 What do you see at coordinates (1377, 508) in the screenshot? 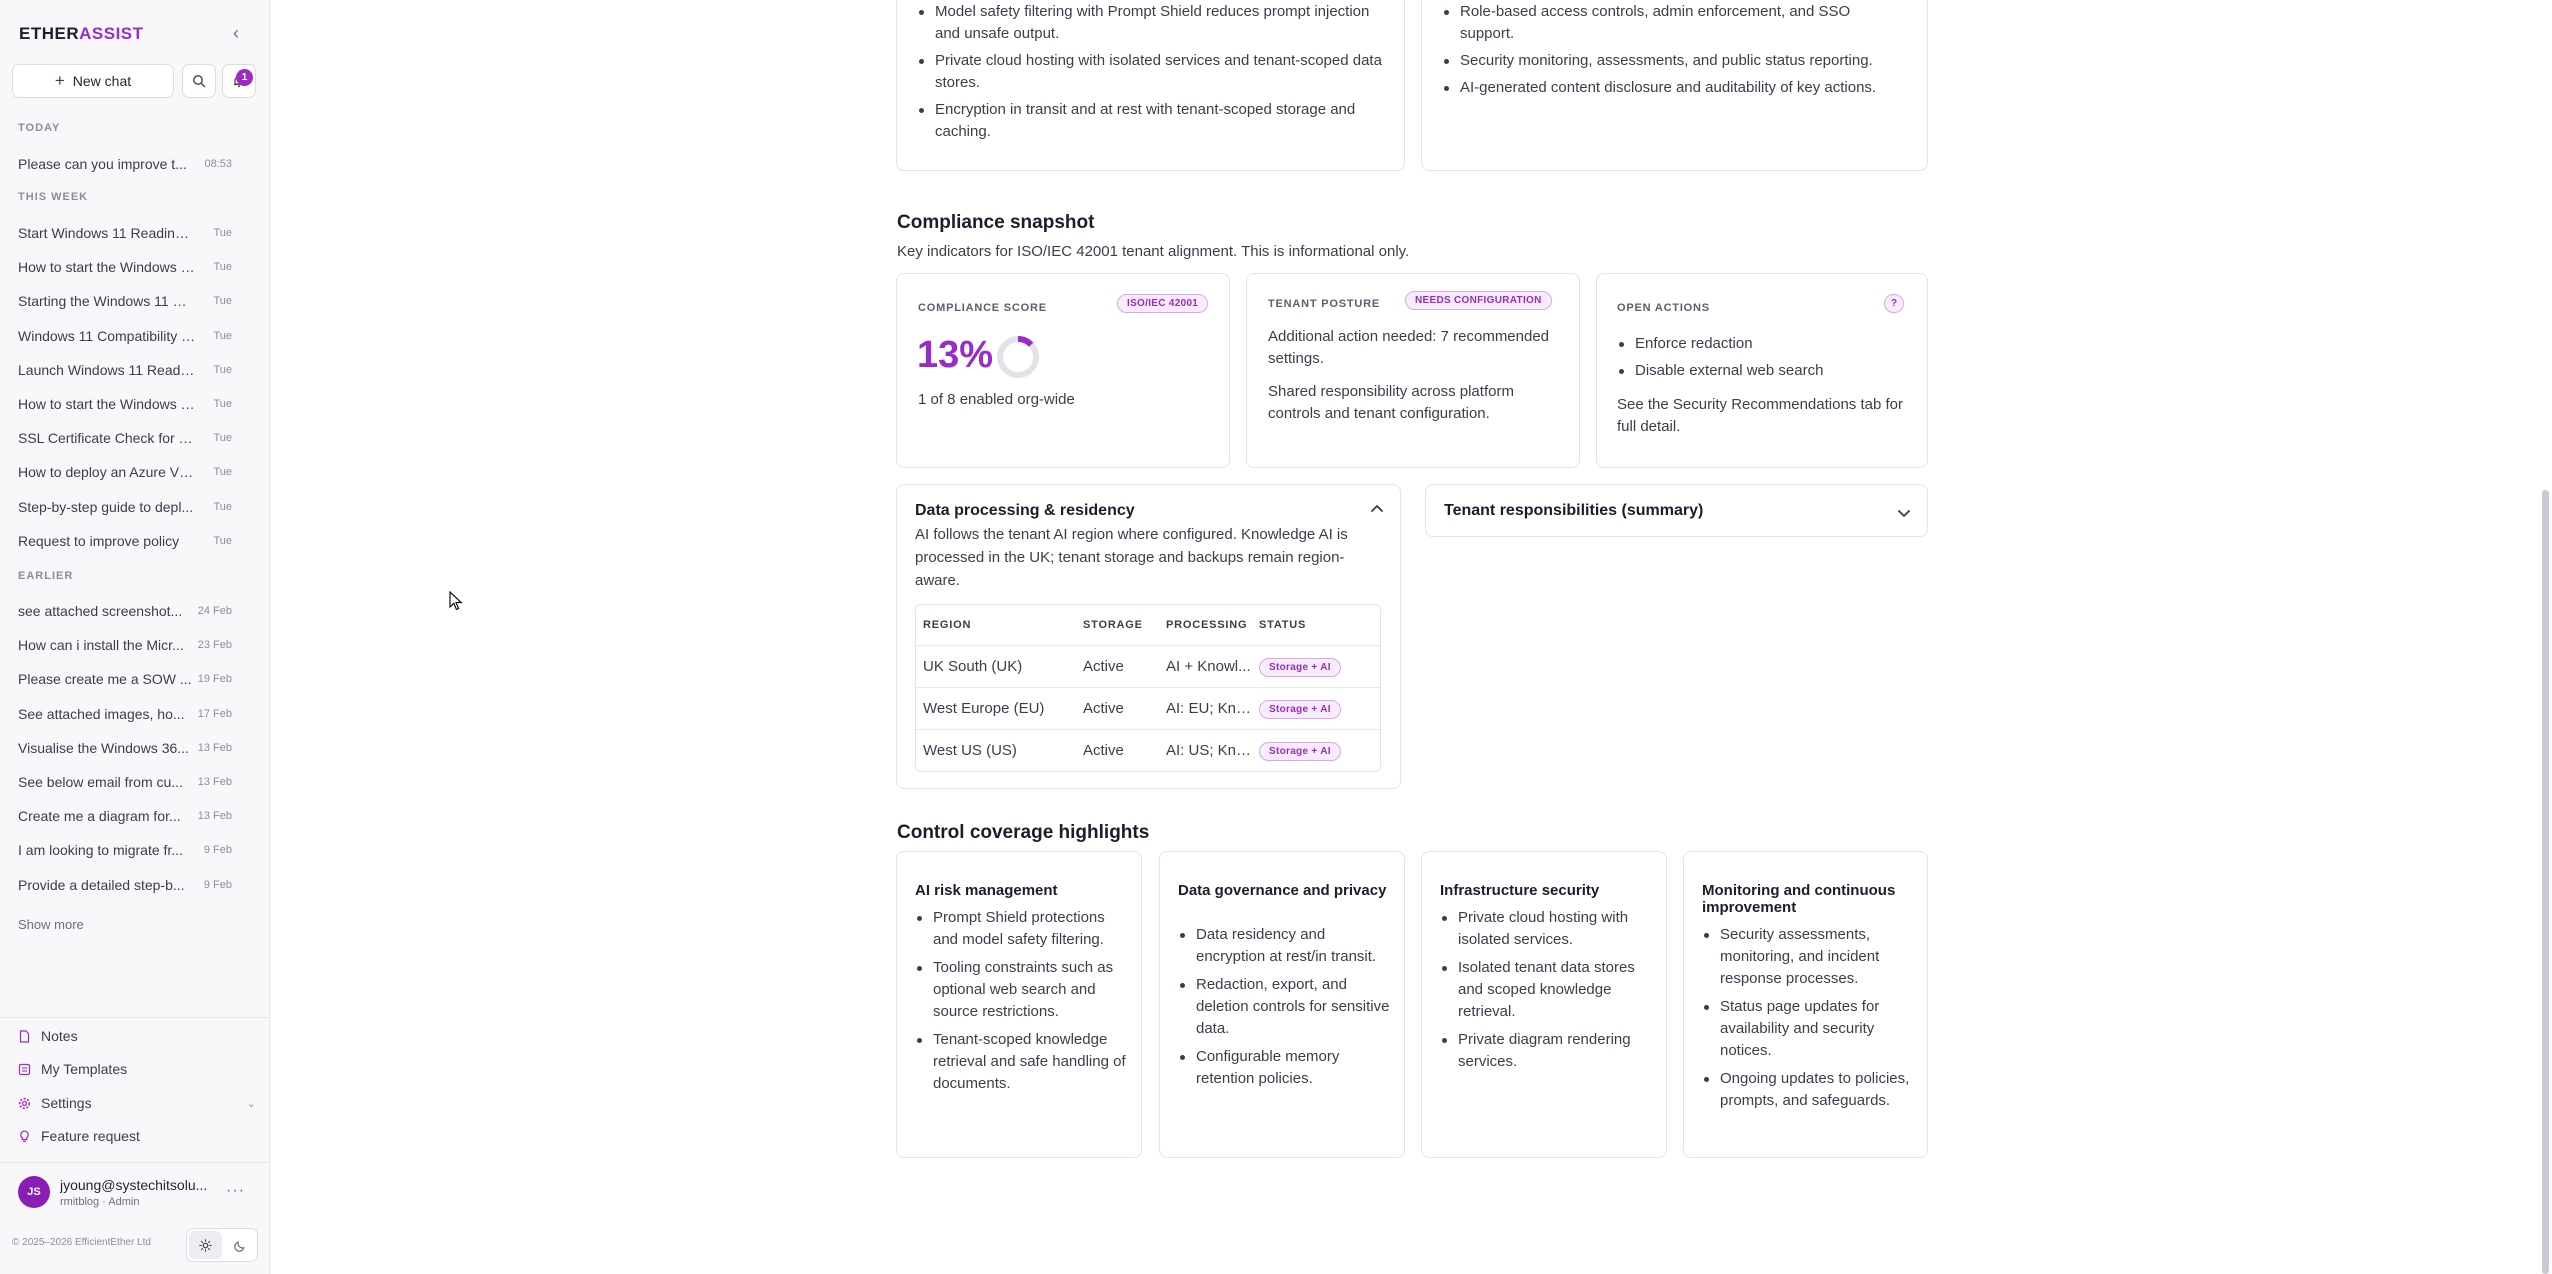
I see `chevron-up-icon` at bounding box center [1377, 508].